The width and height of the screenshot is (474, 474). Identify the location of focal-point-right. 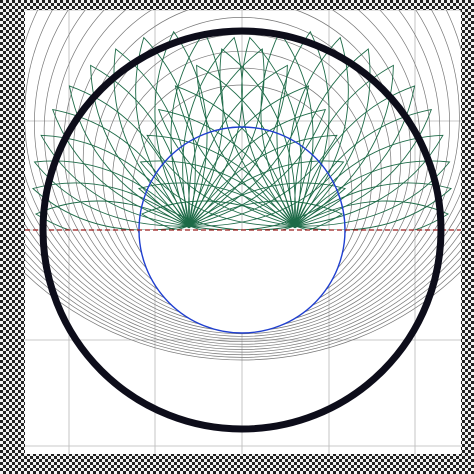
(295, 226).